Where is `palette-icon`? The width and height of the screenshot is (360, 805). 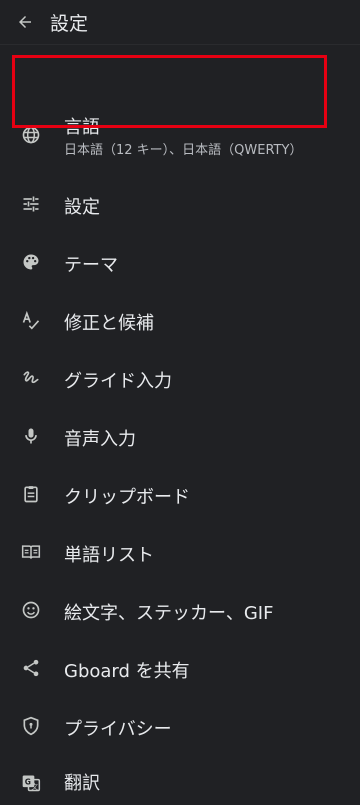
palette-icon is located at coordinates (31, 262).